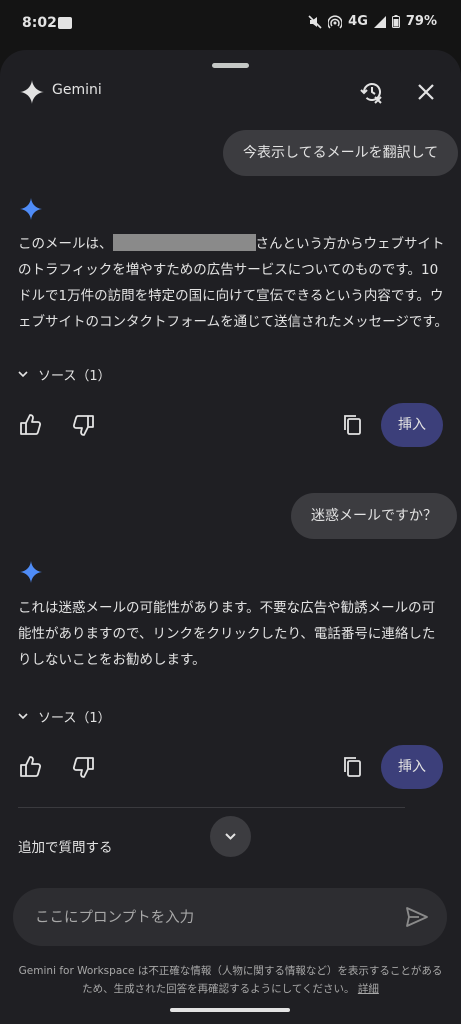 This screenshot has width=461, height=1024. What do you see at coordinates (65, 23) in the screenshot?
I see `notification-icon` at bounding box center [65, 23].